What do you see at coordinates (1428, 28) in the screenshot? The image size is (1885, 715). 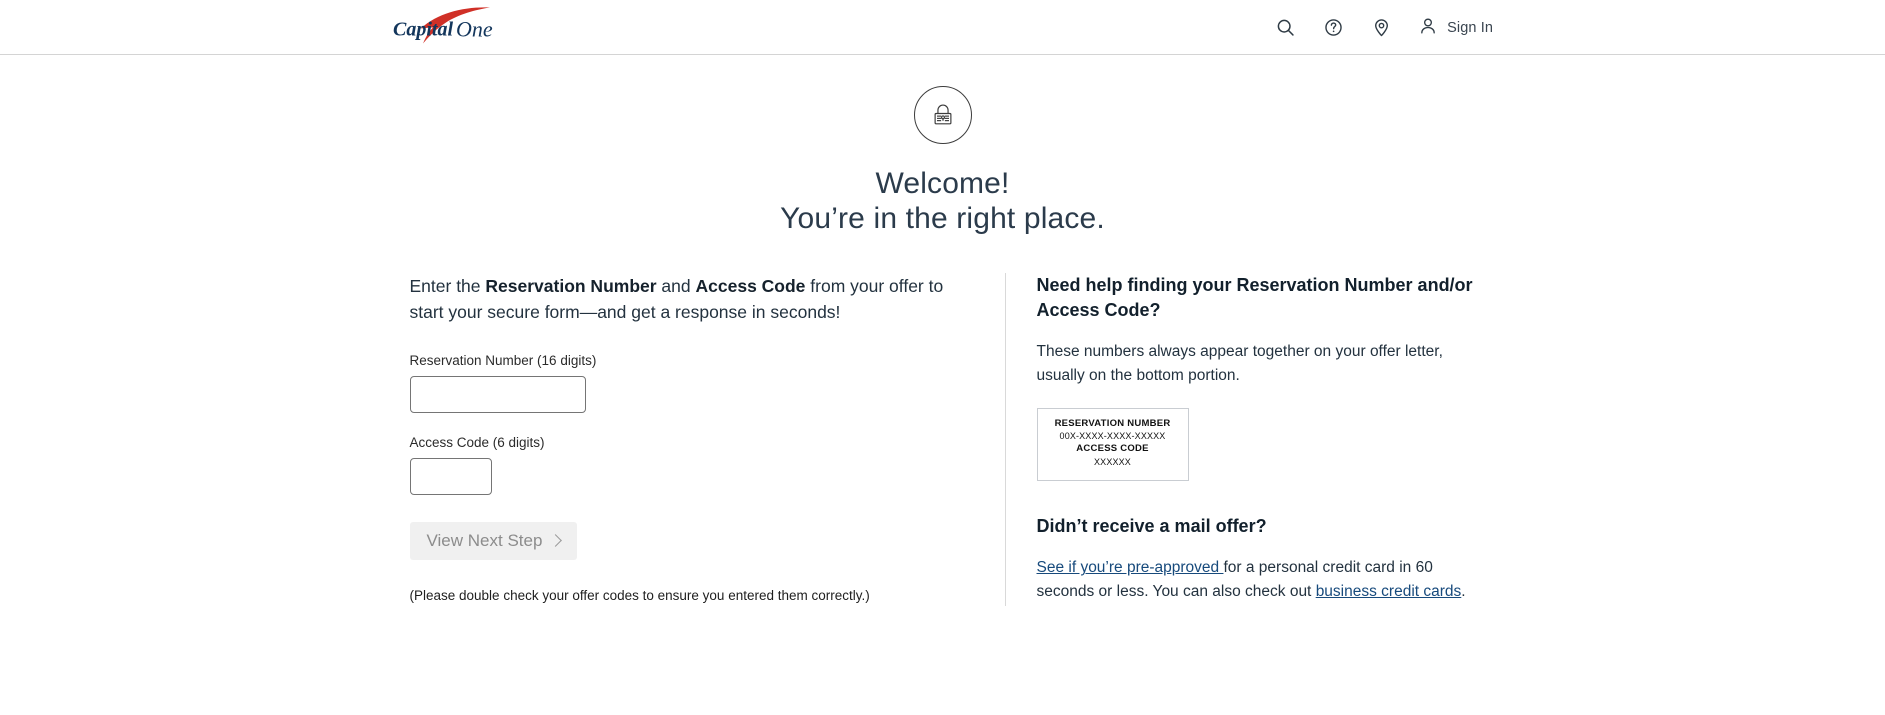 I see `user-icon` at bounding box center [1428, 28].